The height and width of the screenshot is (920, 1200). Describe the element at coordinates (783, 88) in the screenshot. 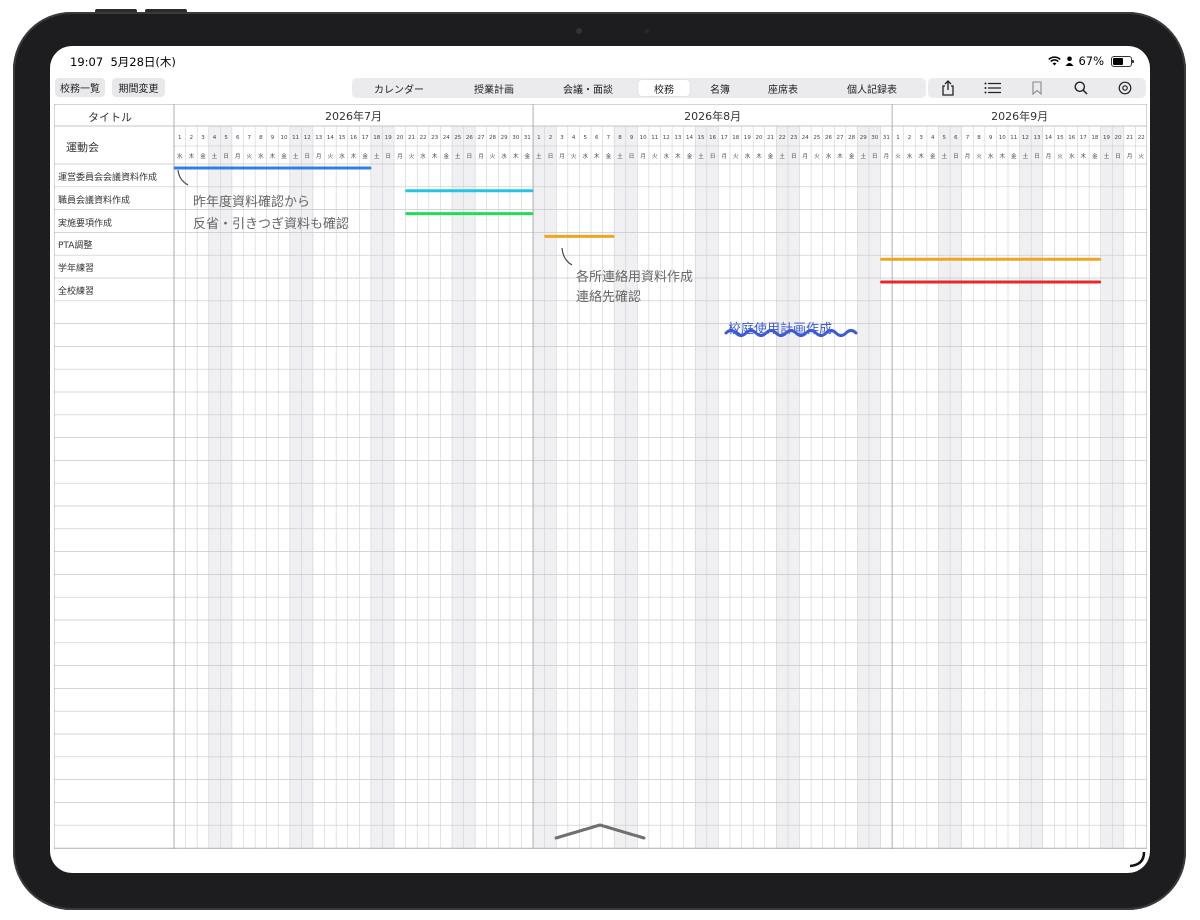

I see `tab-seating-chart: 座席表` at that location.